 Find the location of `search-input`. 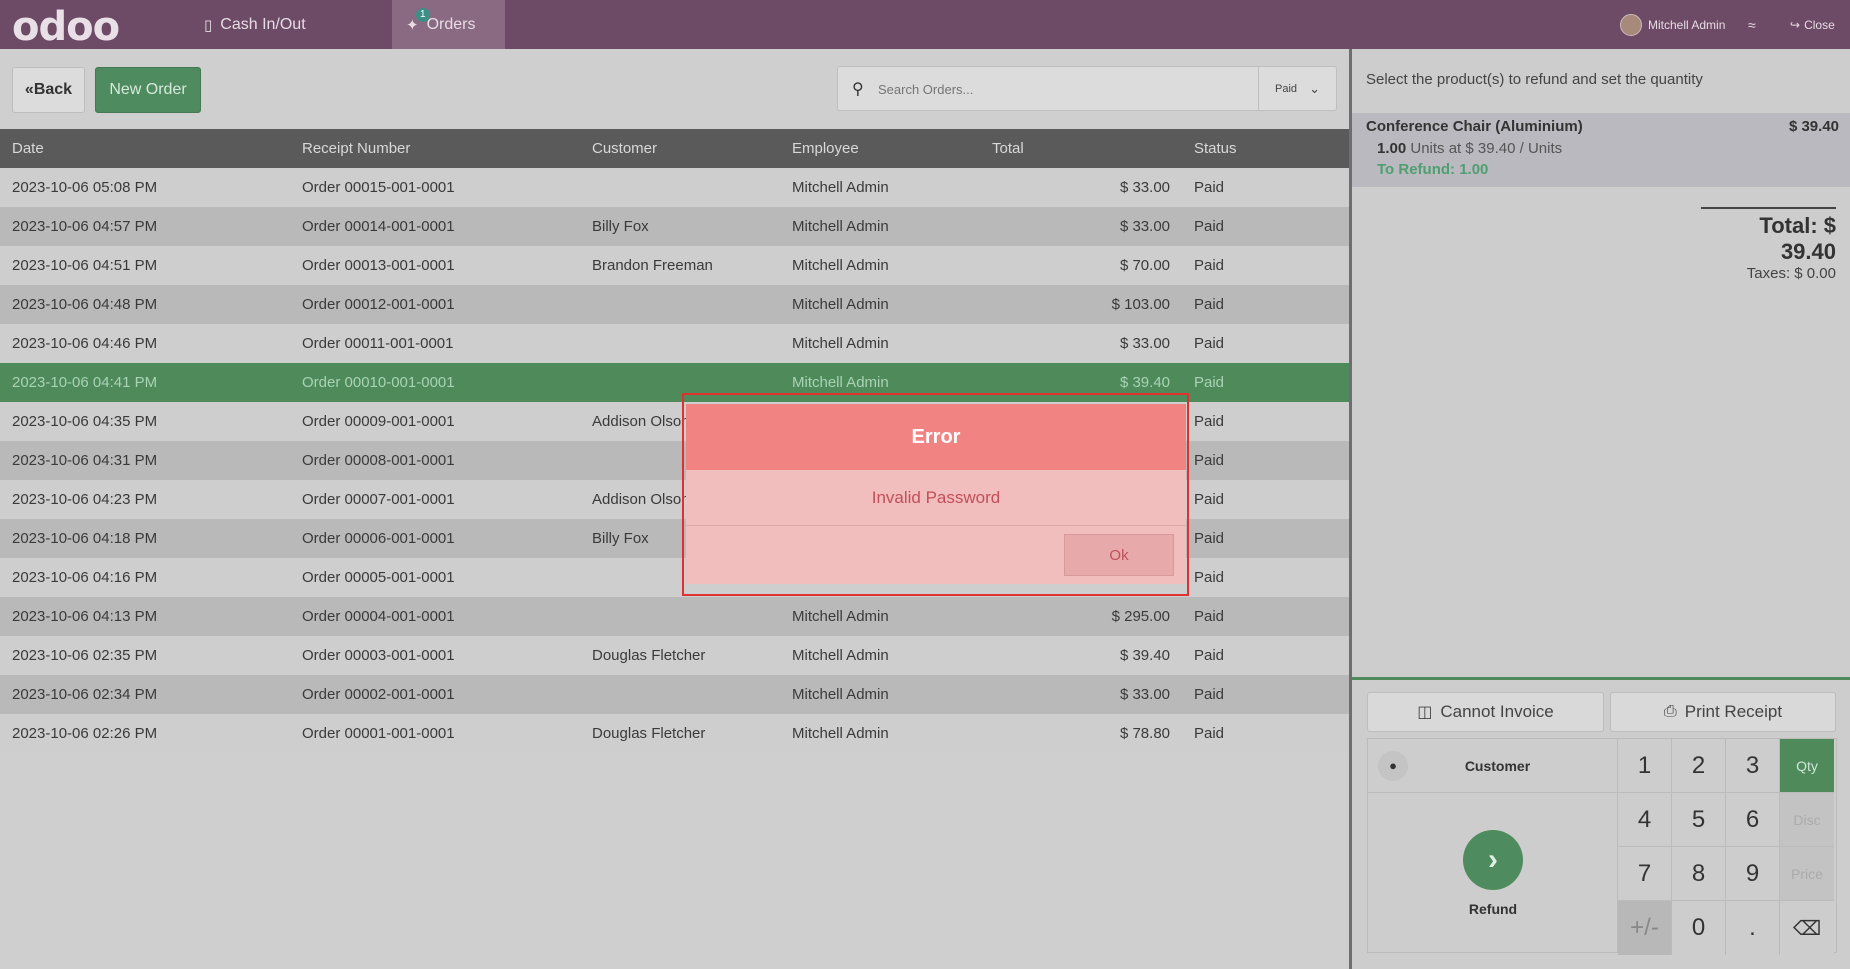

search-input is located at coordinates (1058, 89).